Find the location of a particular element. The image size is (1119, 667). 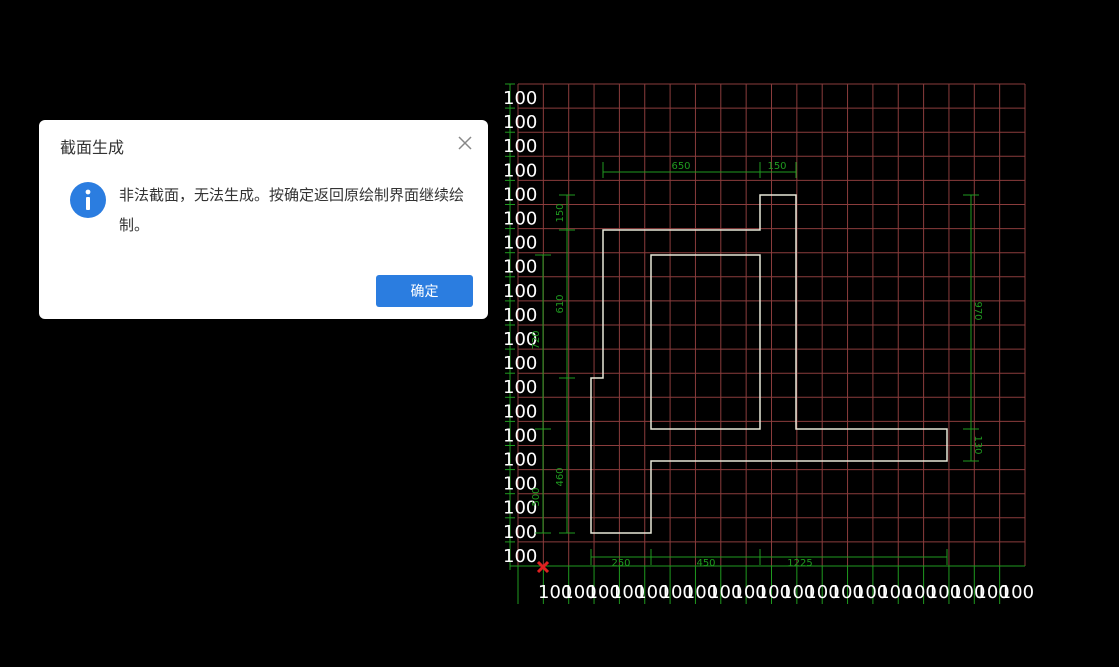

dimension-label-left: 150 is located at coordinates (560, 212).